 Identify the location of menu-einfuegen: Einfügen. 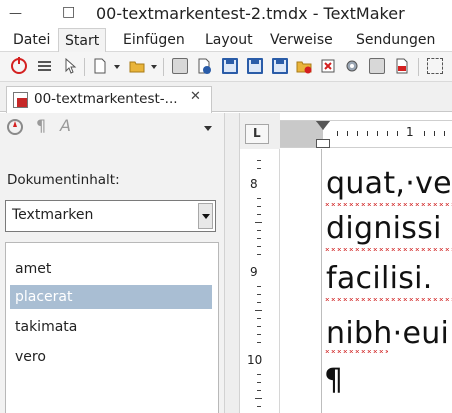
(154, 40).